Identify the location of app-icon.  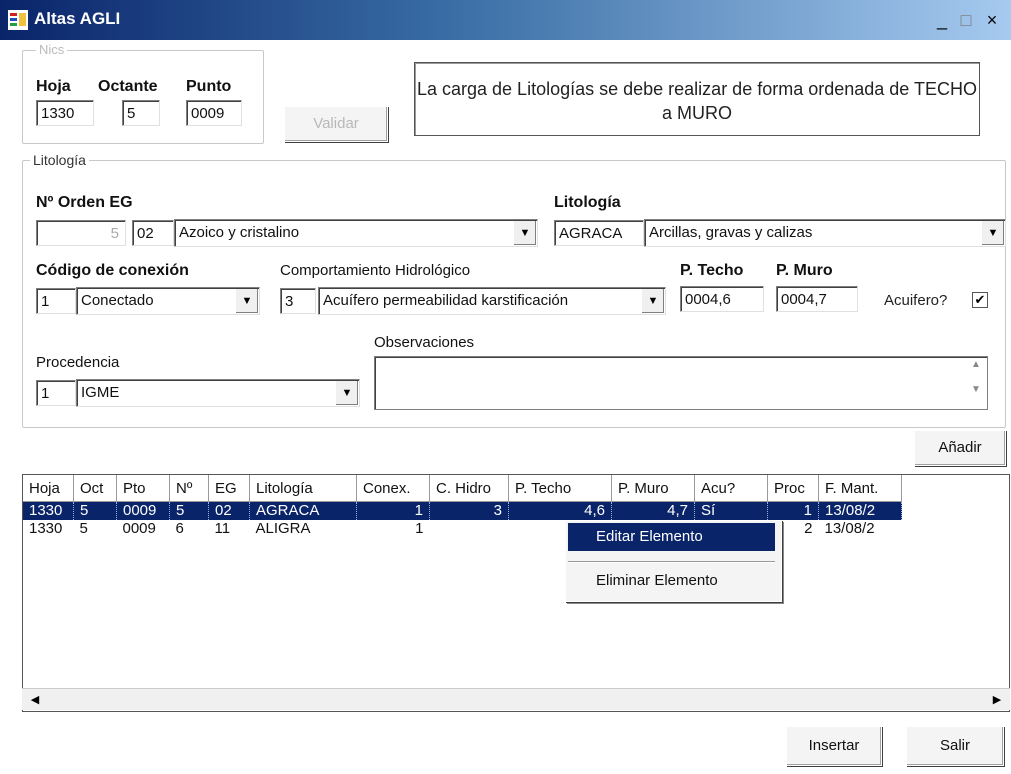
(18, 20).